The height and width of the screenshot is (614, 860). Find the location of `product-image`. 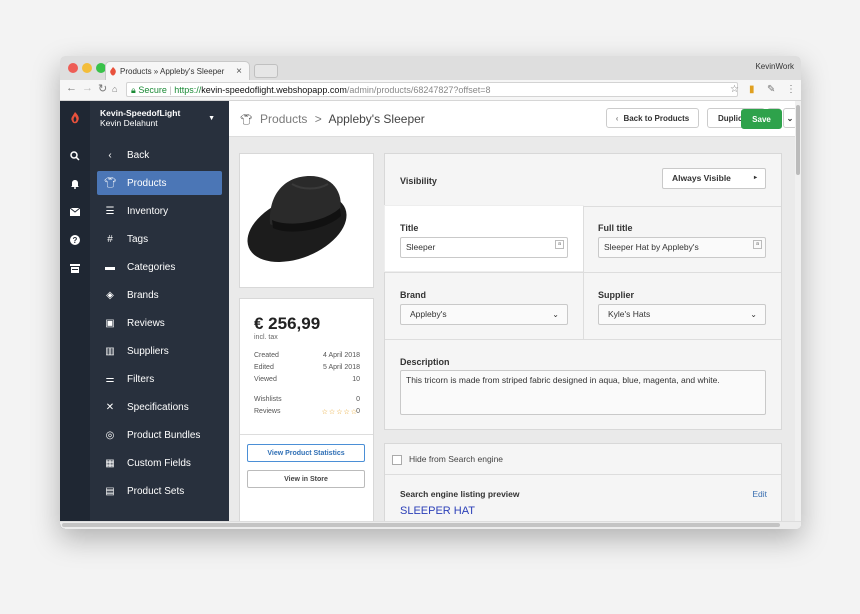

product-image is located at coordinates (306, 220).